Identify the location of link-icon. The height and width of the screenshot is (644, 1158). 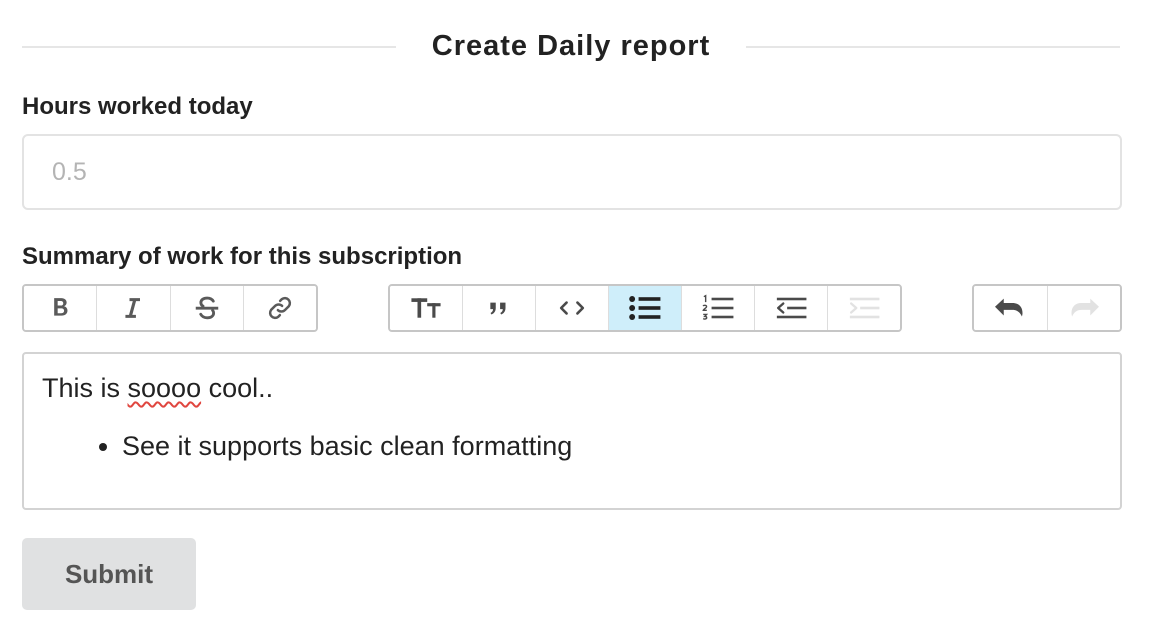
(280, 308).